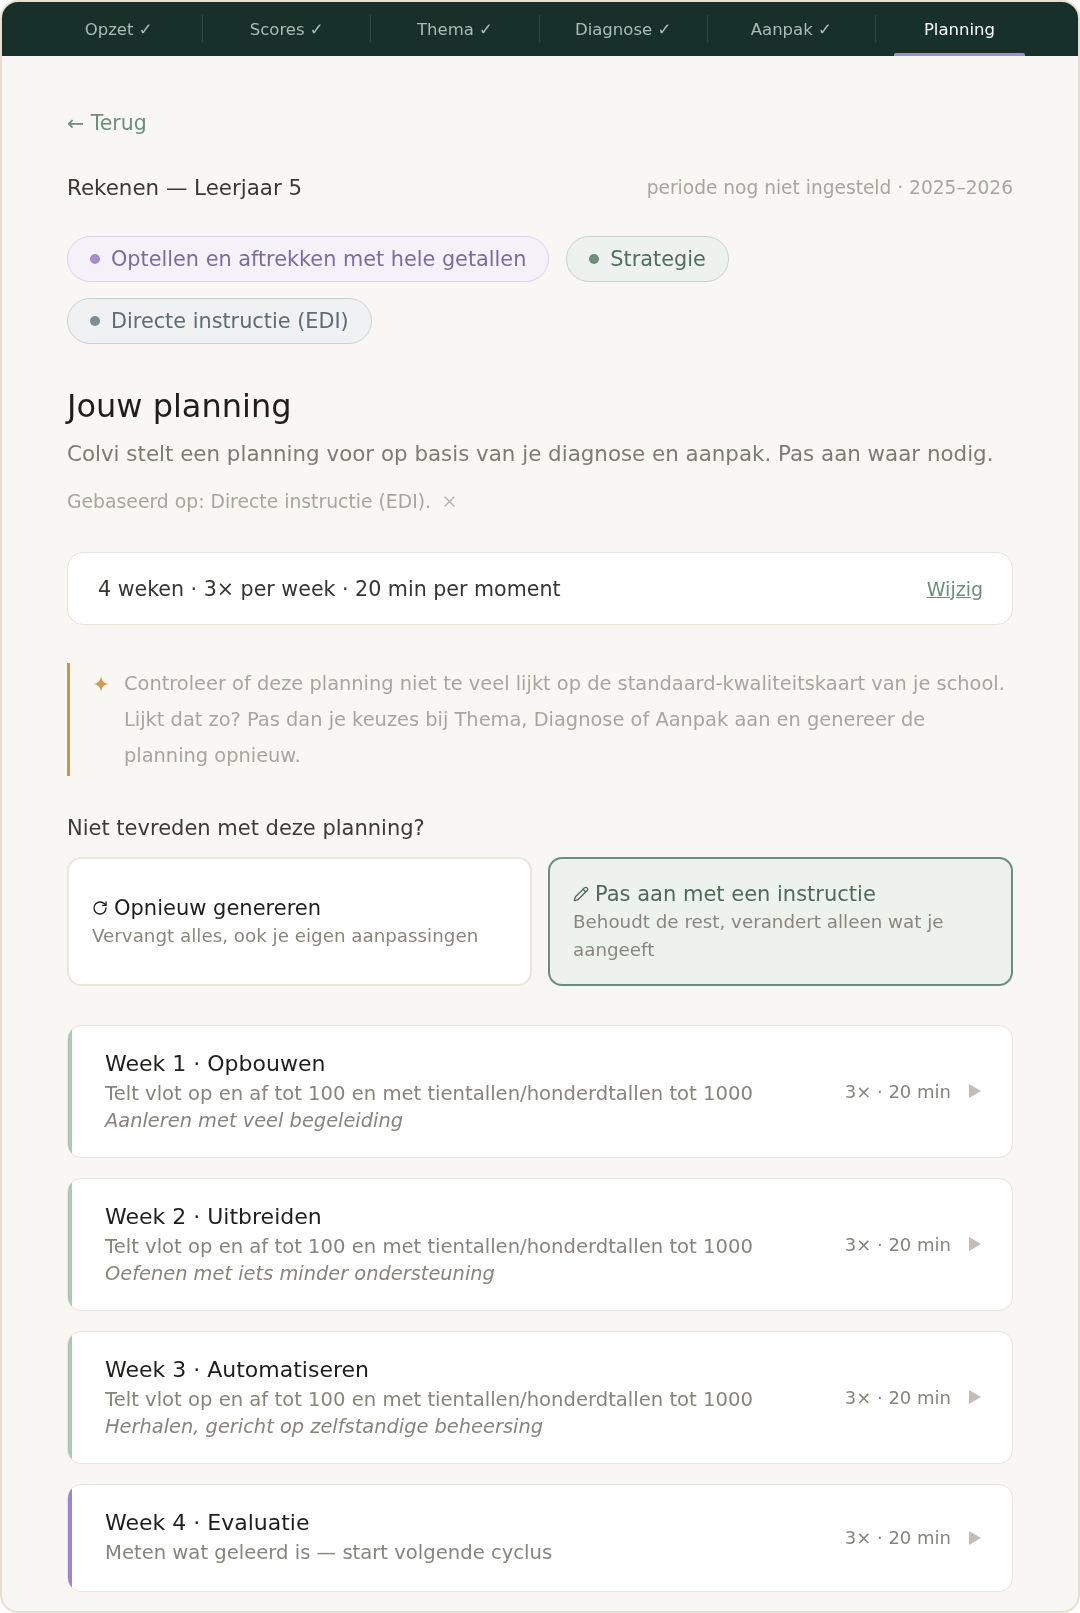 The height and width of the screenshot is (1613, 1080). I want to click on week-title: Week 1 · Opbouwen, so click(216, 1064).